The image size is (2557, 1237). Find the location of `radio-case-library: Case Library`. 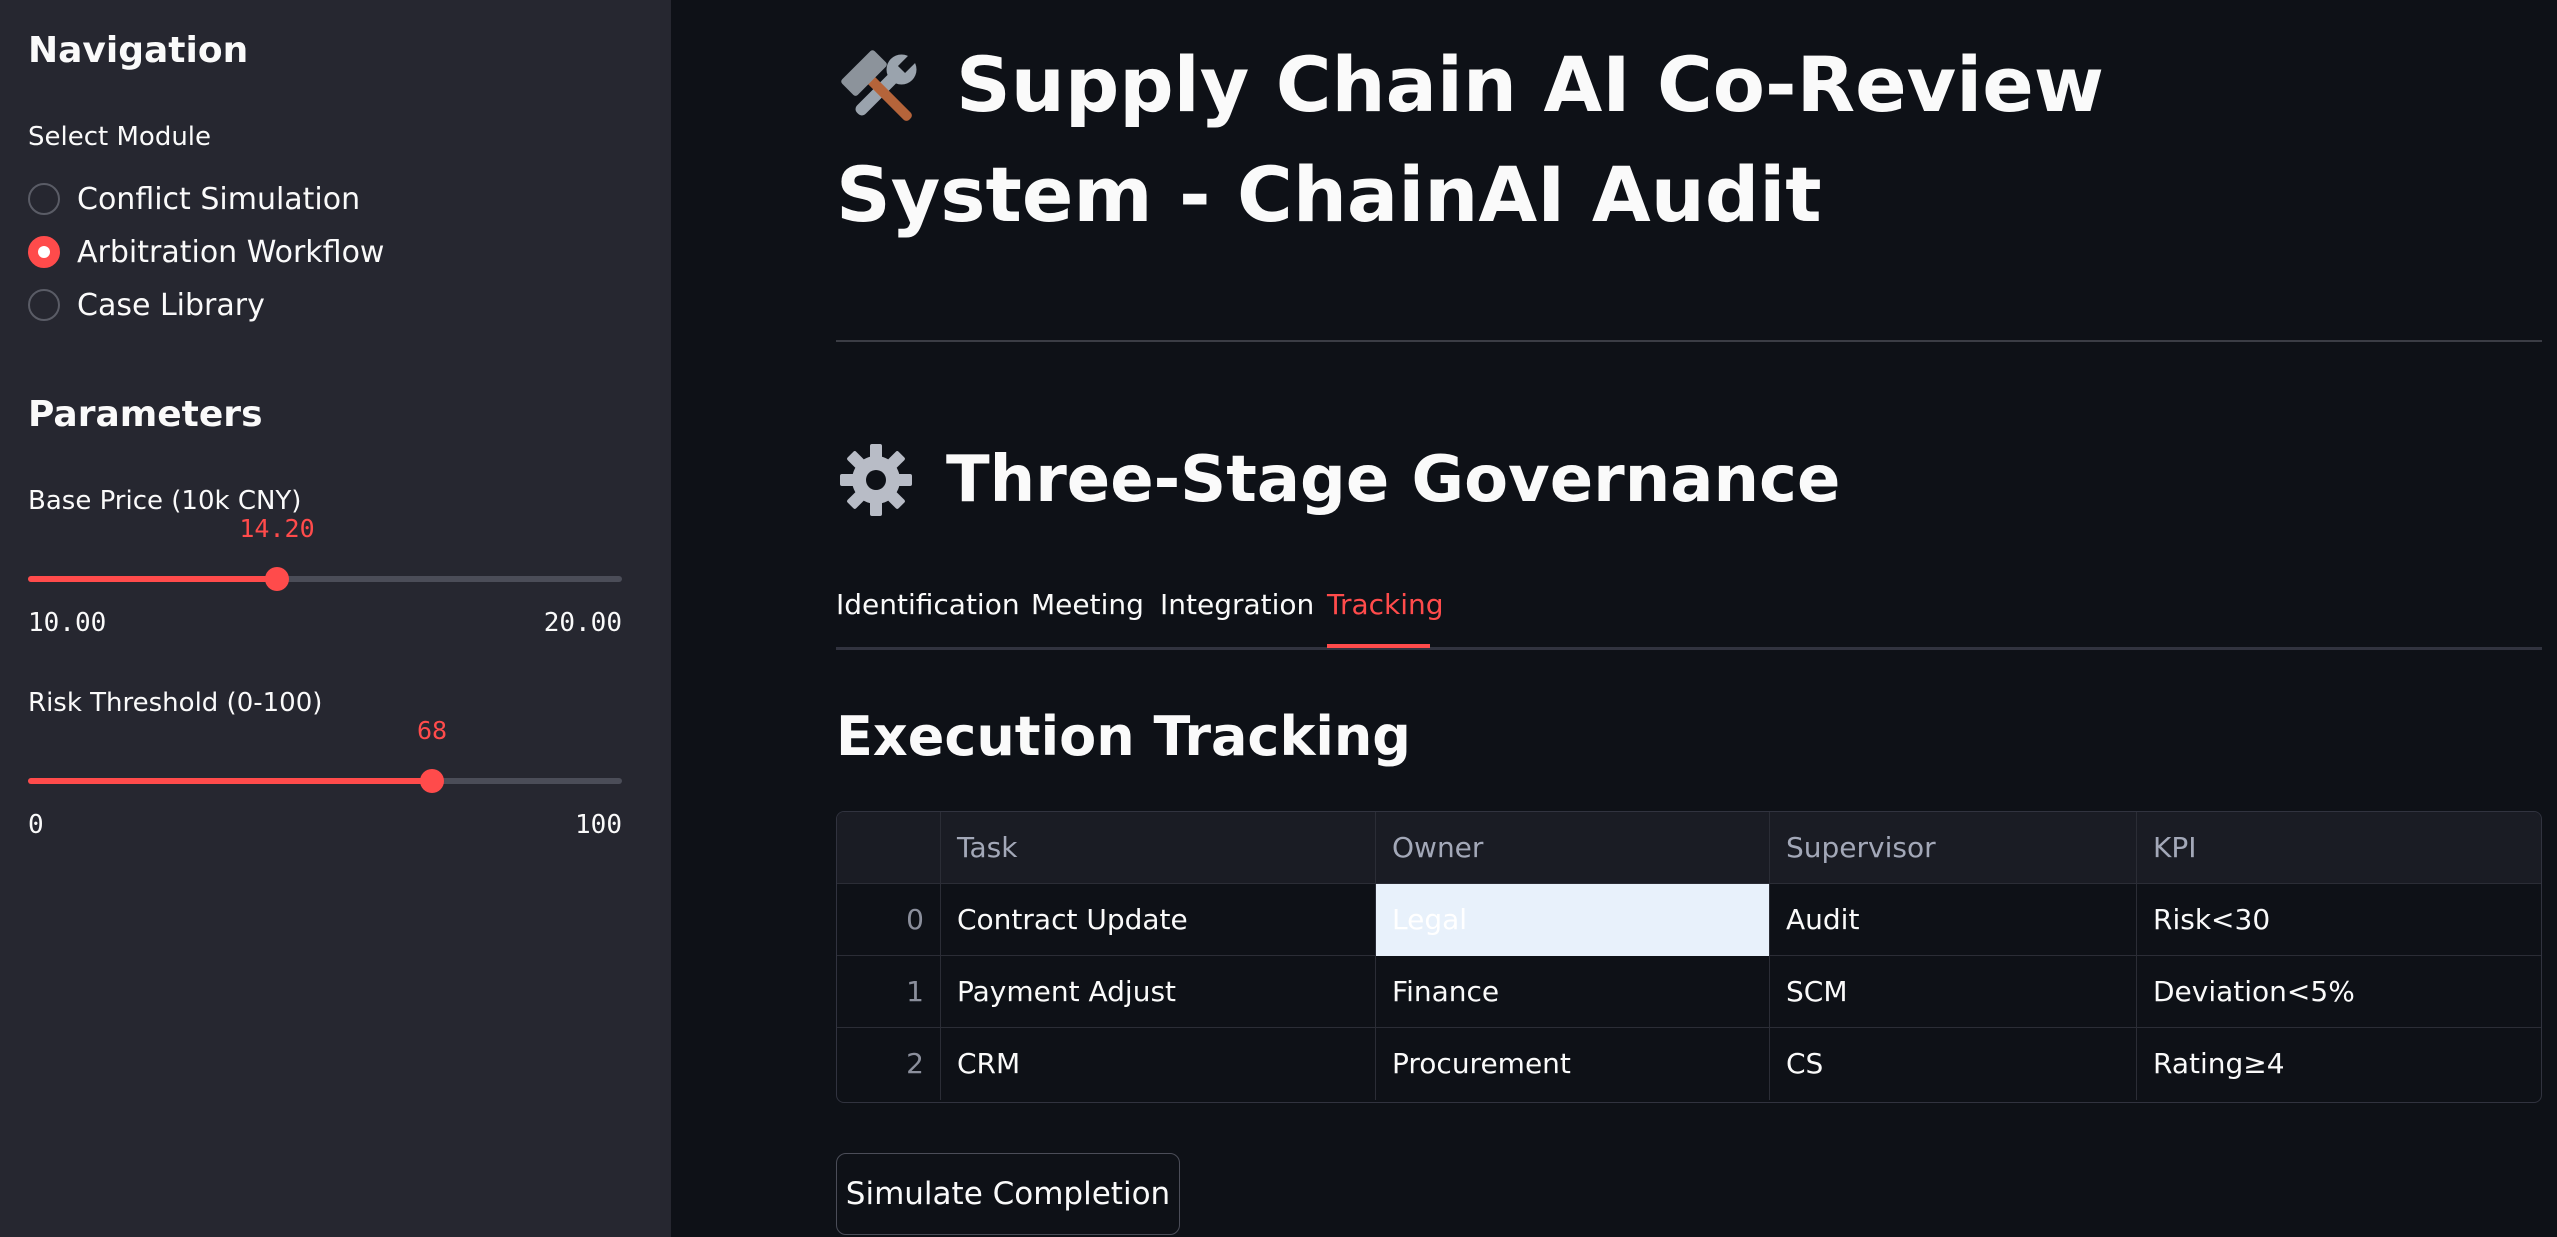

radio-case-library: Case Library is located at coordinates (146, 305).